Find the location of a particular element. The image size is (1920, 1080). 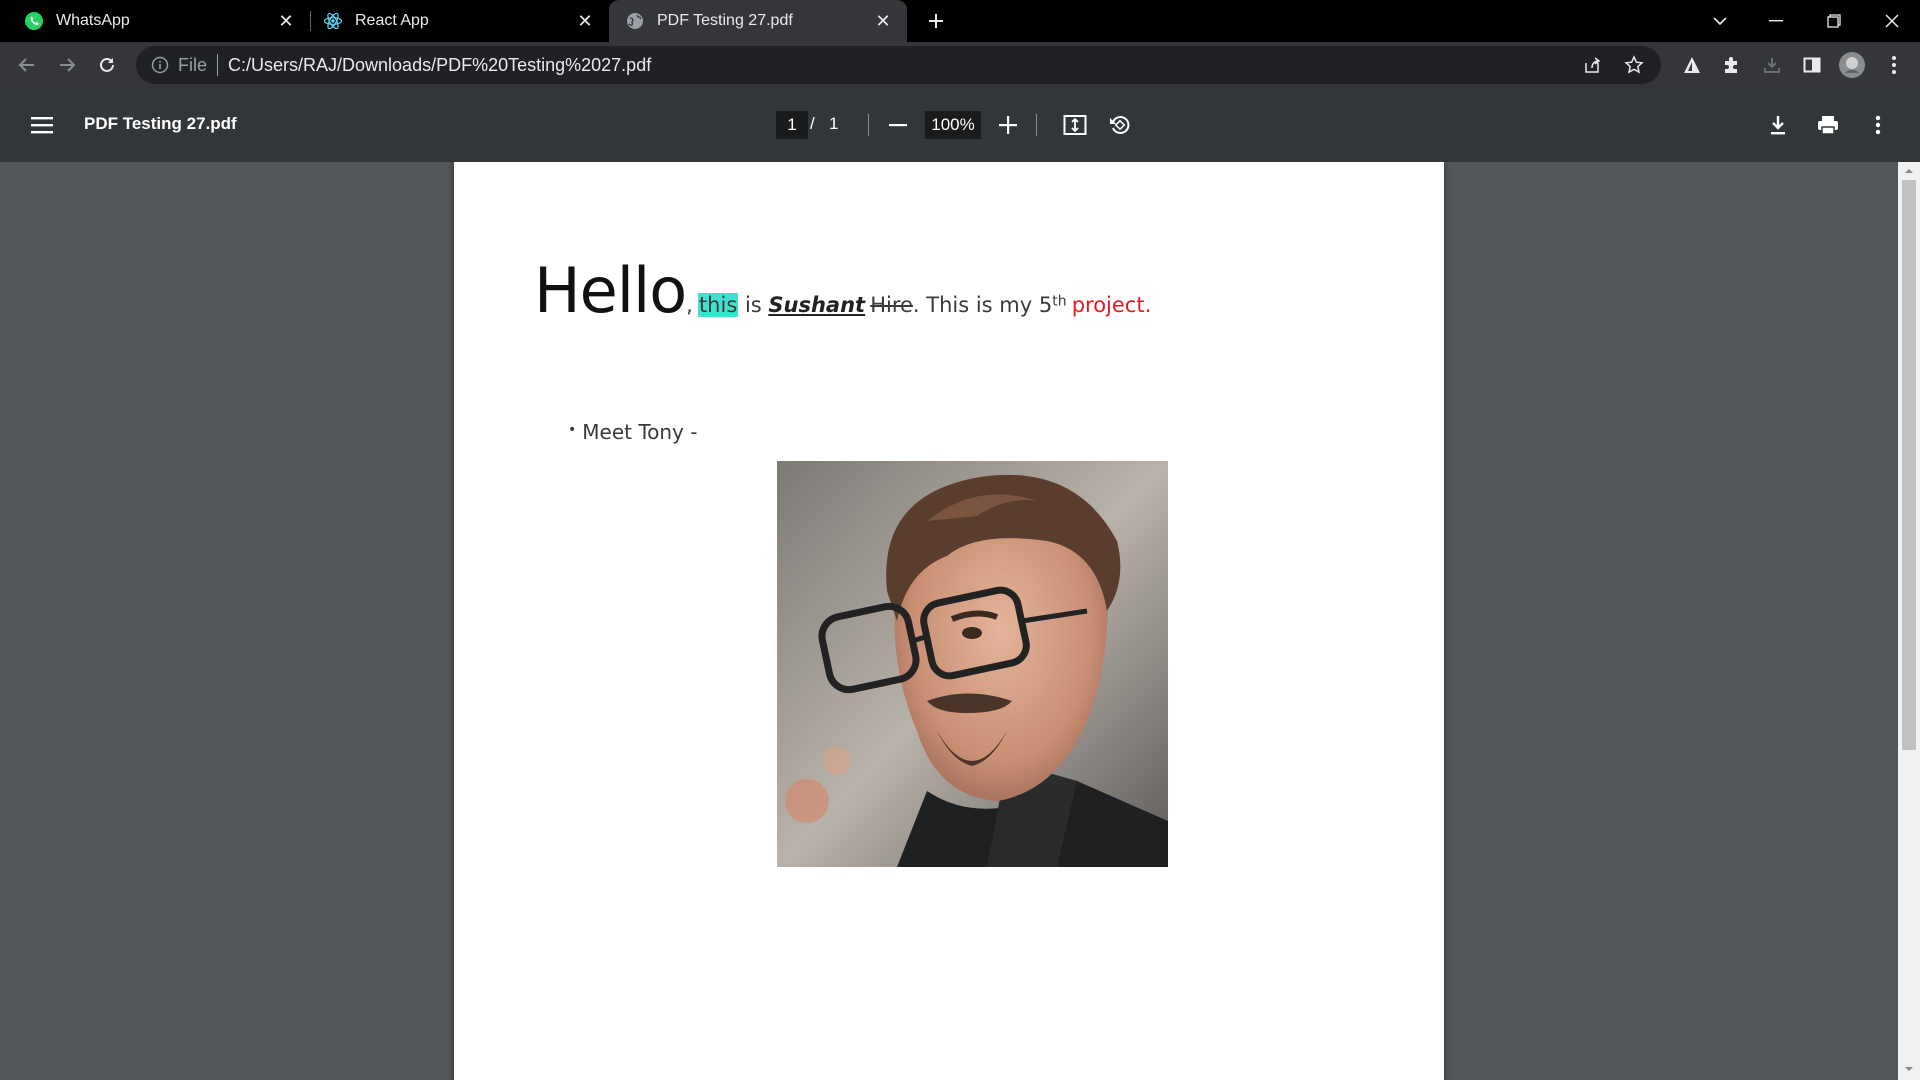

tab-title: WhatsApp is located at coordinates (93, 20).